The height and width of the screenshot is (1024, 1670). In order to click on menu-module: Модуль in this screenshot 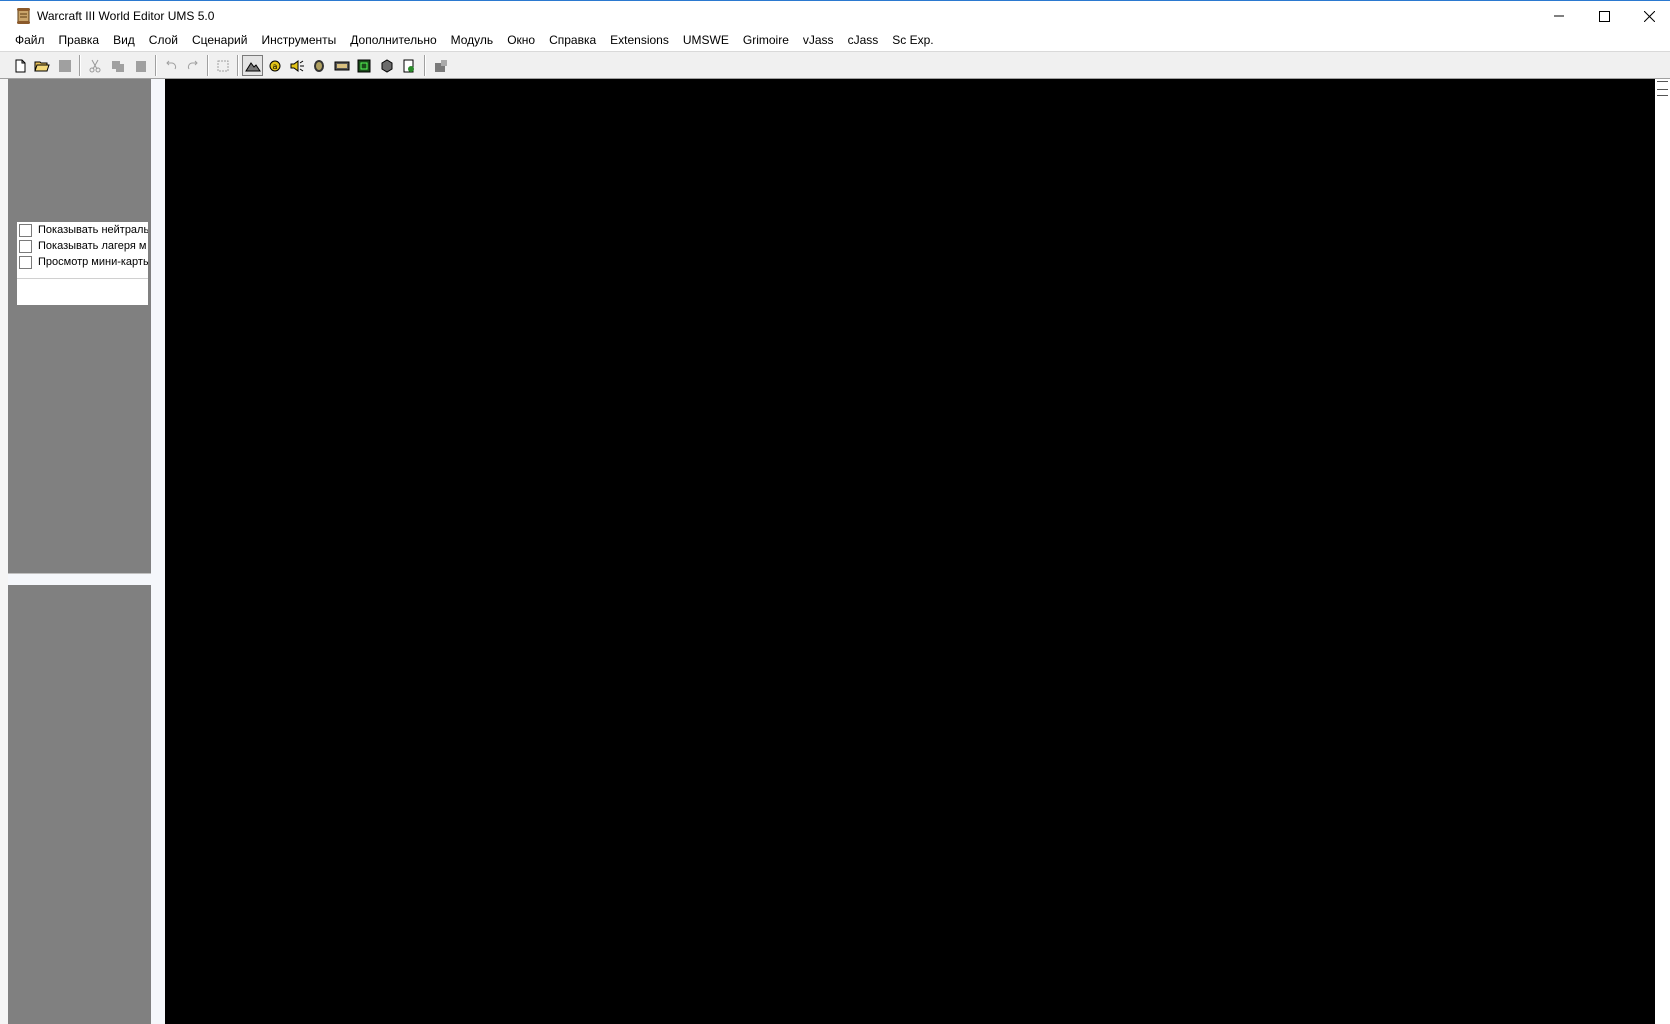, I will do `click(472, 40)`.